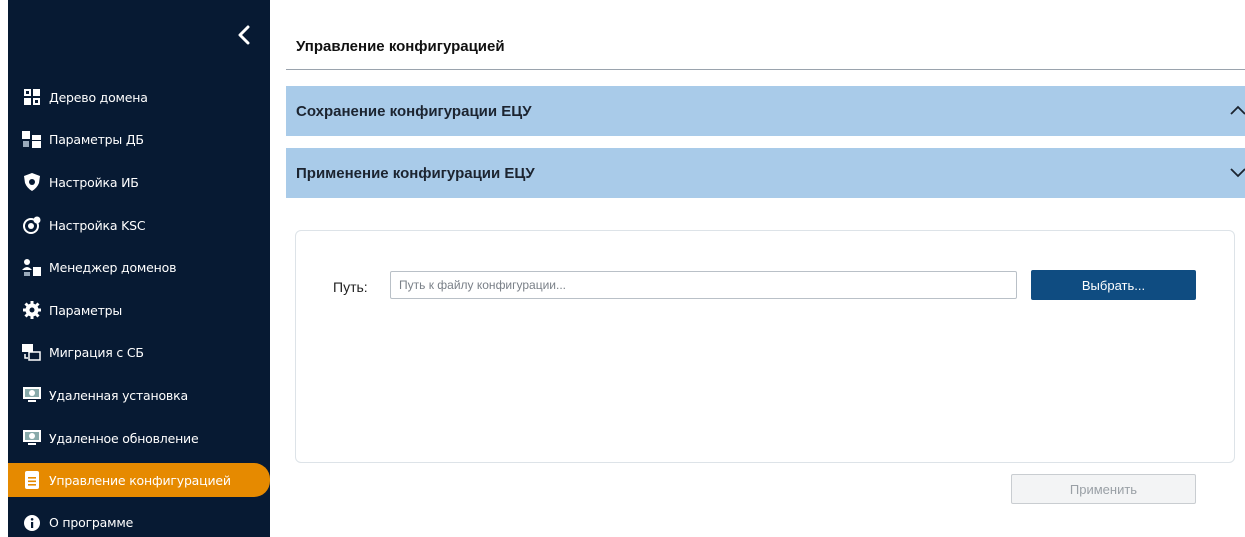 The width and height of the screenshot is (1245, 537). What do you see at coordinates (91, 523) in the screenshot?
I see `sidebar-item-label: О программе` at bounding box center [91, 523].